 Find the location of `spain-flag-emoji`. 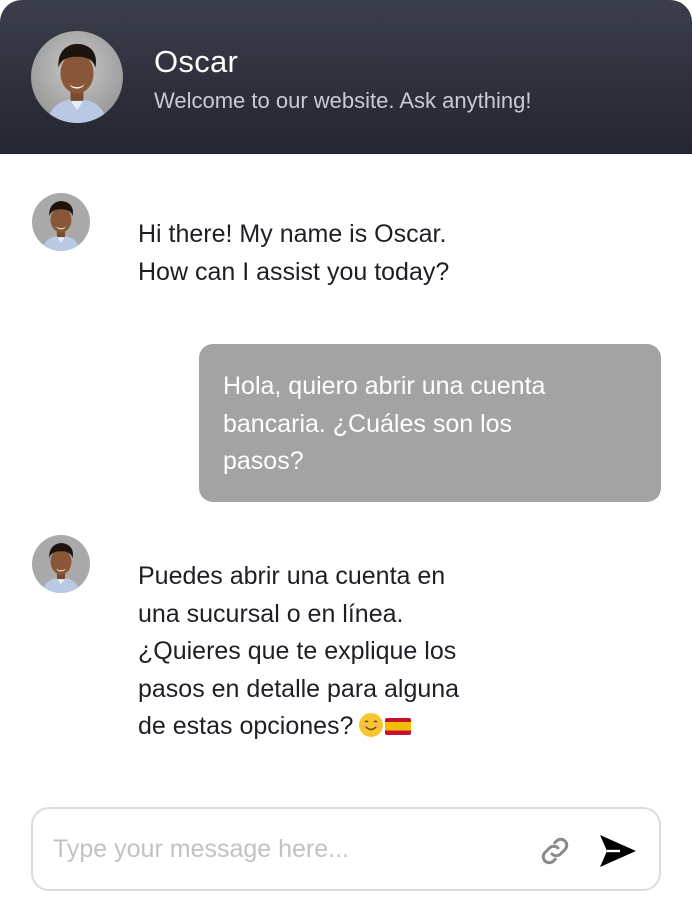

spain-flag-emoji is located at coordinates (398, 726).